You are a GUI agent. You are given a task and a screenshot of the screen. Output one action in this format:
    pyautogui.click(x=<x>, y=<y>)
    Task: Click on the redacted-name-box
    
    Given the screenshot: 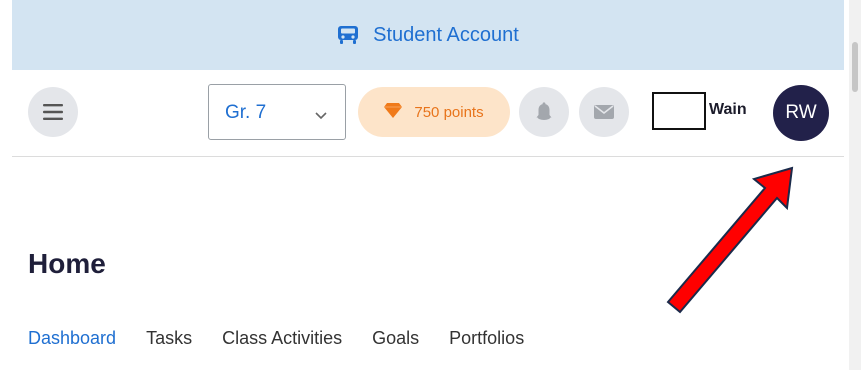 What is the action you would take?
    pyautogui.click(x=679, y=111)
    